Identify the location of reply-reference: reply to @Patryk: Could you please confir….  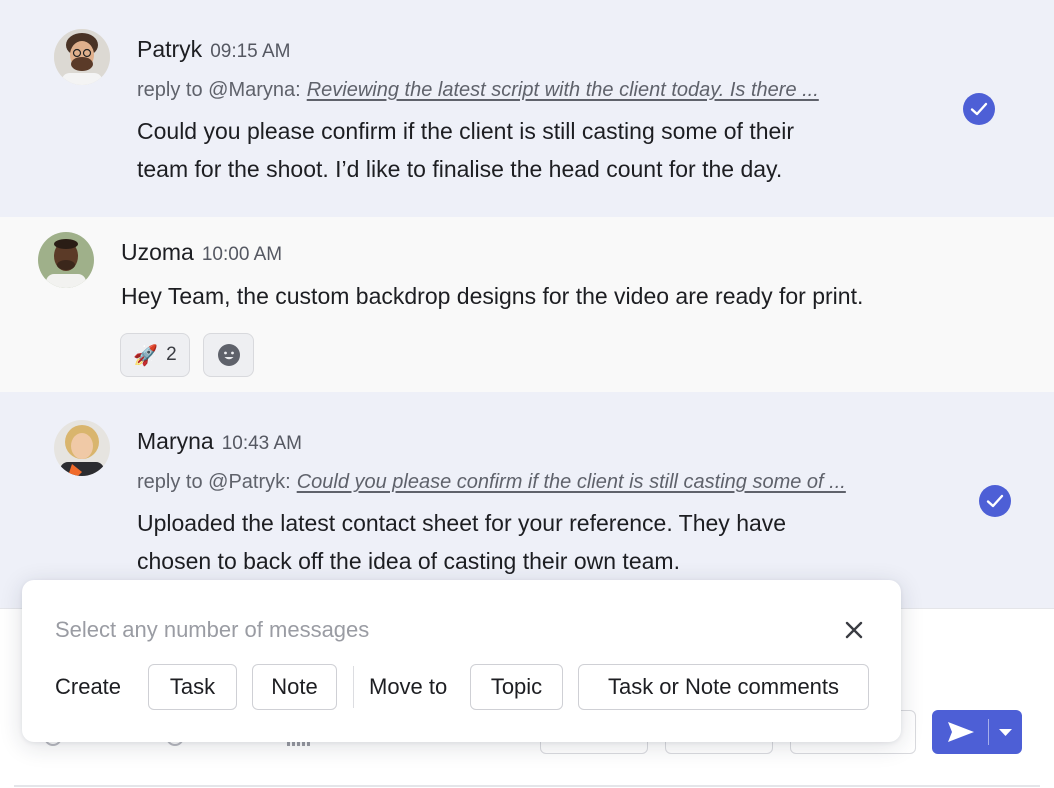
(491, 482).